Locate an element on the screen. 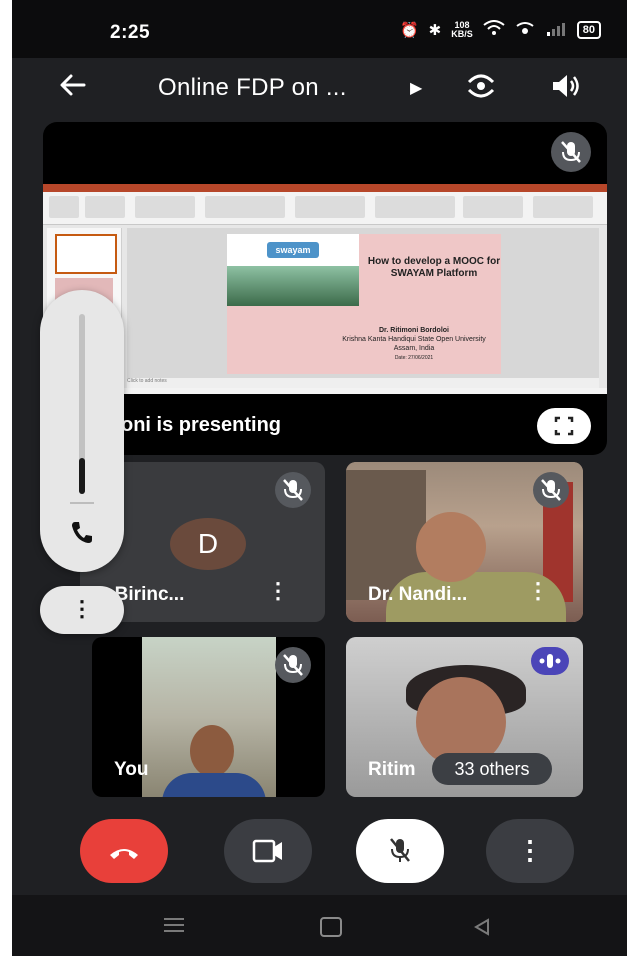  camera-button is located at coordinates (268, 851).